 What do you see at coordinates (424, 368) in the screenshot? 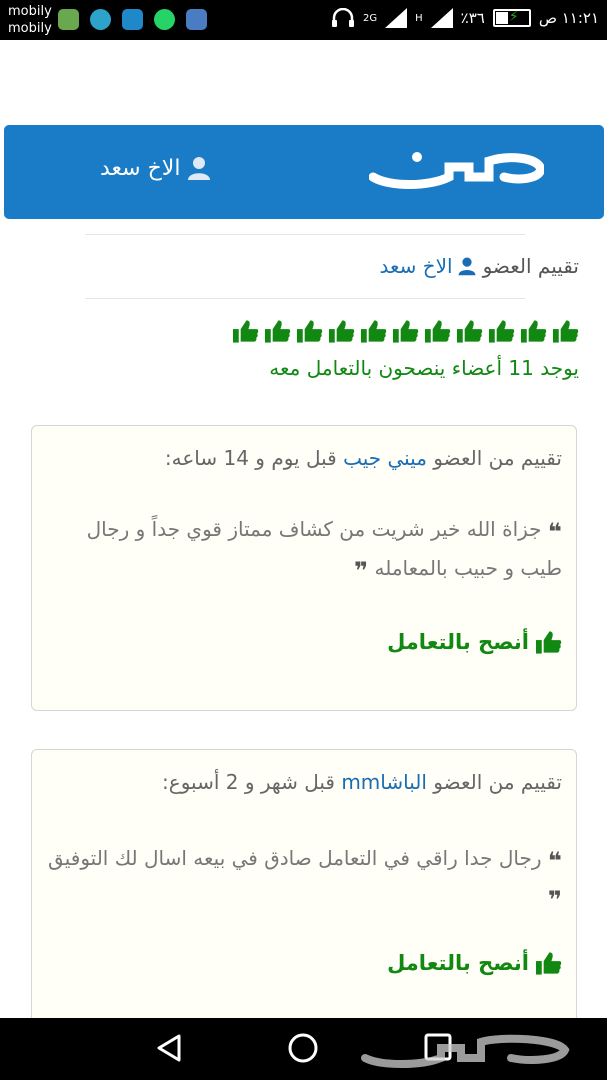
I see `recommend-count-text: يوجد 11 أعضاء ينصحون بالتعامل معه` at bounding box center [424, 368].